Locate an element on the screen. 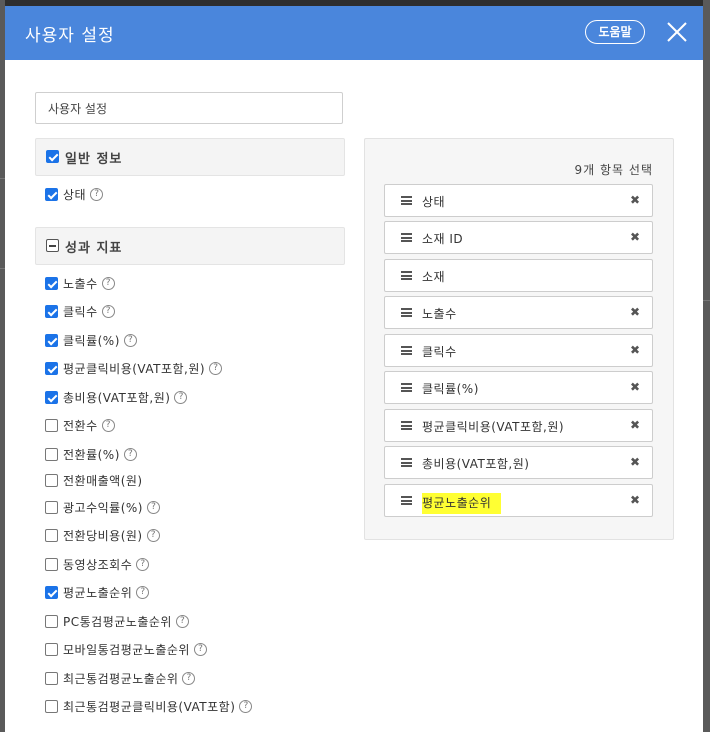 The height and width of the screenshot is (732, 710). checkbox-item: 클릭수? is located at coordinates (80, 311).